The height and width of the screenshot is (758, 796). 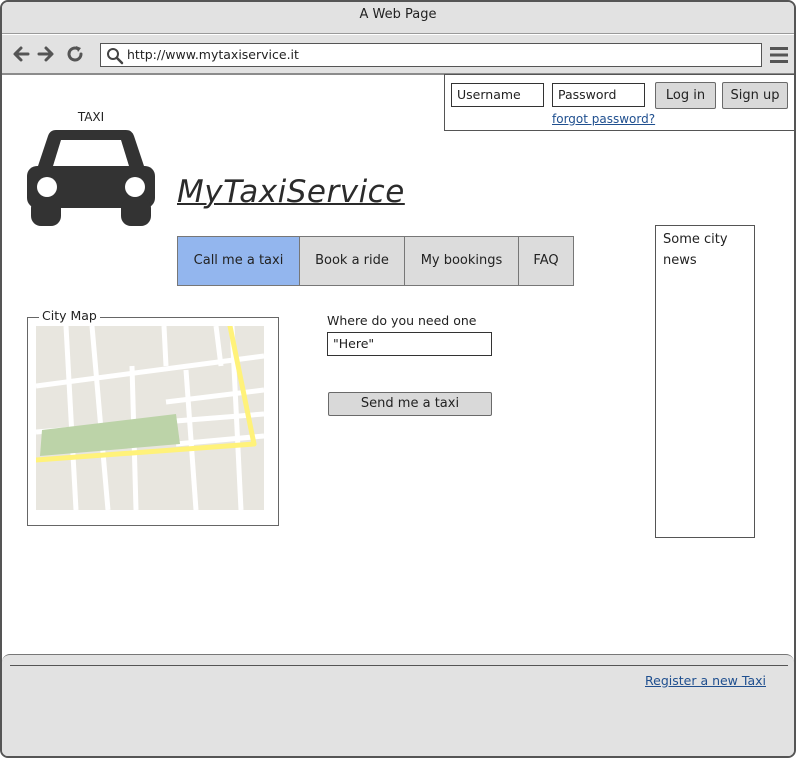 What do you see at coordinates (91, 178) in the screenshot?
I see `taxi-icon` at bounding box center [91, 178].